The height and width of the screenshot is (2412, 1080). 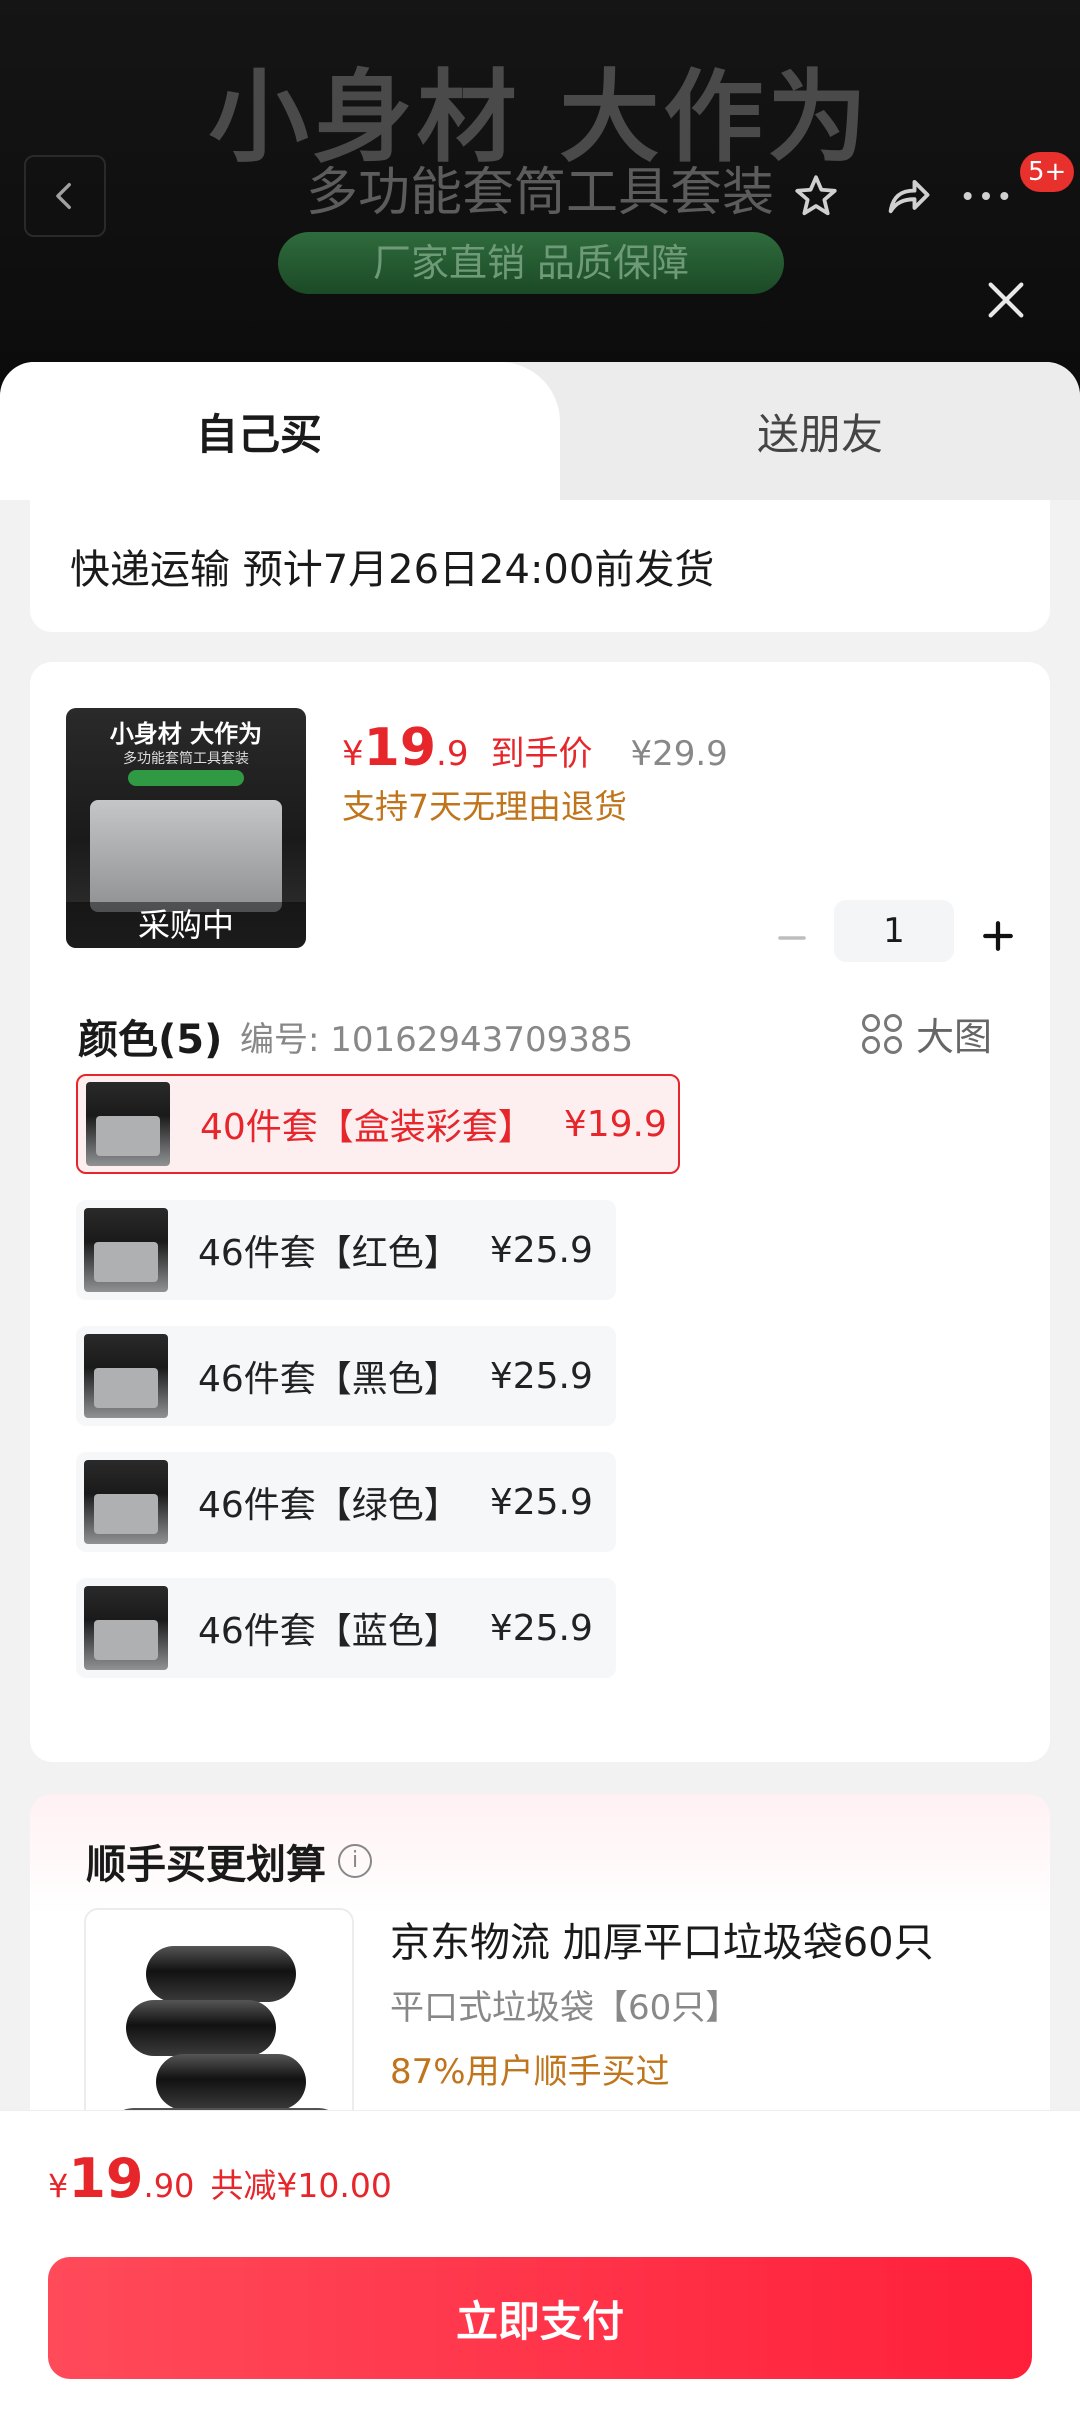 What do you see at coordinates (367, 1127) in the screenshot?
I see `option-name: 40件套【盒装彩套】` at bounding box center [367, 1127].